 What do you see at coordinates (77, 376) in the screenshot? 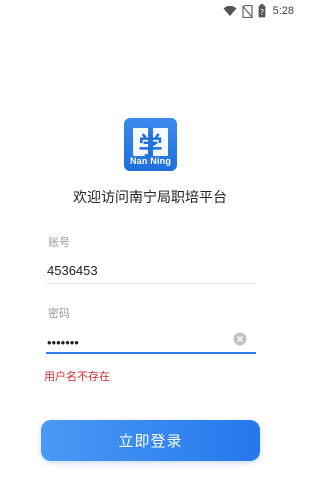
I see `error-message: 用户名不存在` at bounding box center [77, 376].